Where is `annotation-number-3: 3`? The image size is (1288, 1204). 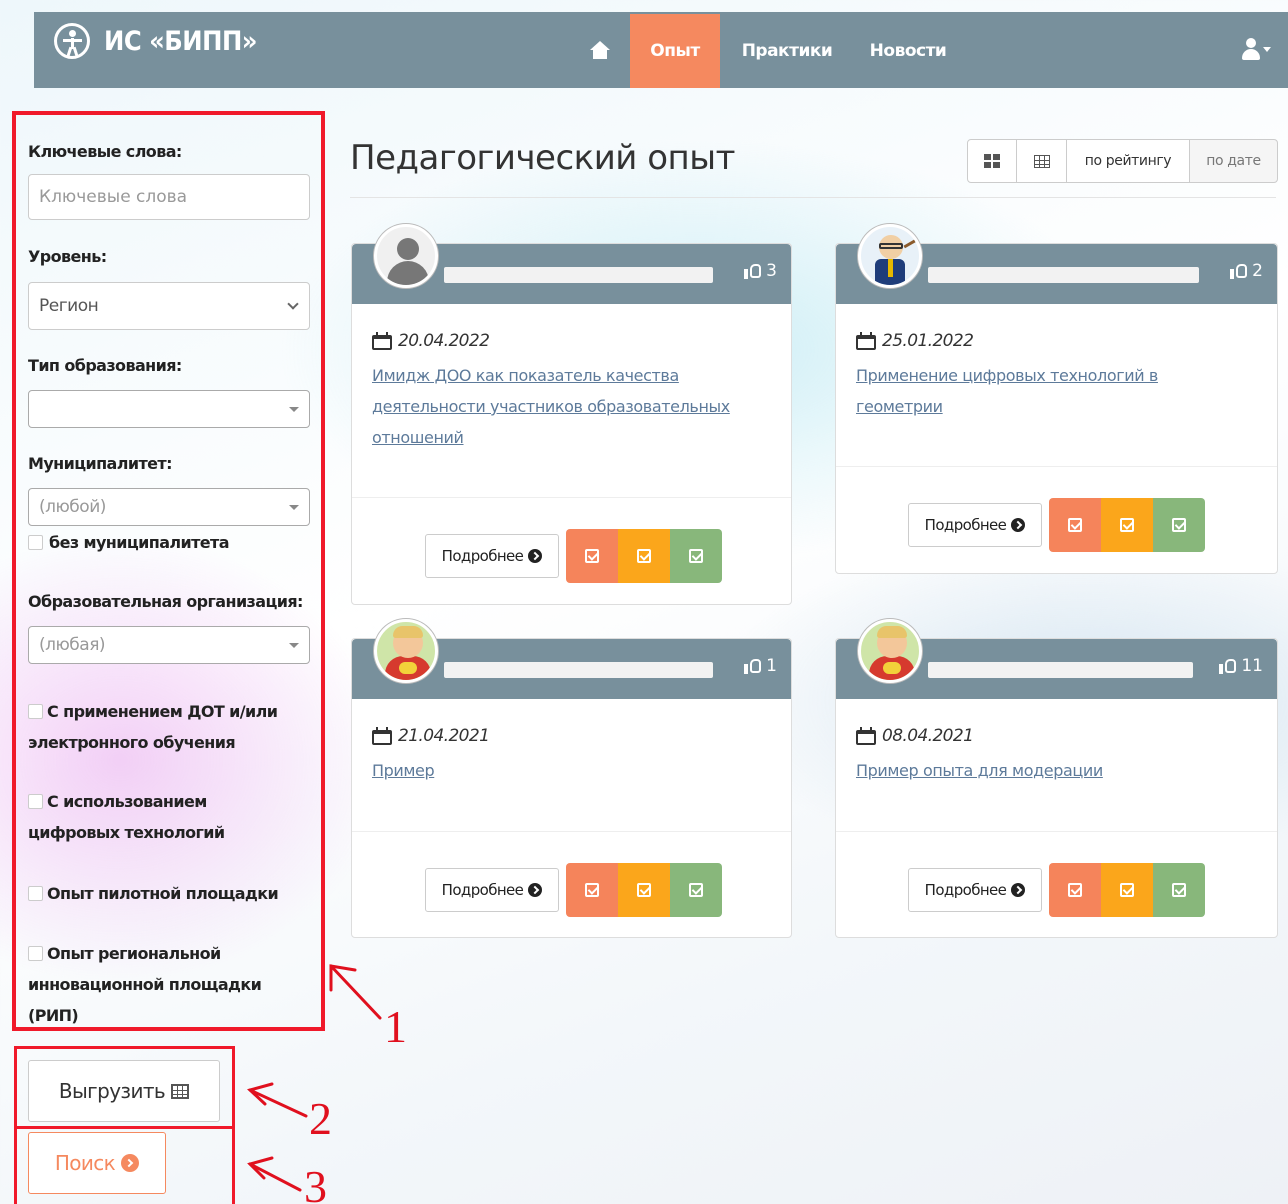
annotation-number-3: 3 is located at coordinates (315, 1182).